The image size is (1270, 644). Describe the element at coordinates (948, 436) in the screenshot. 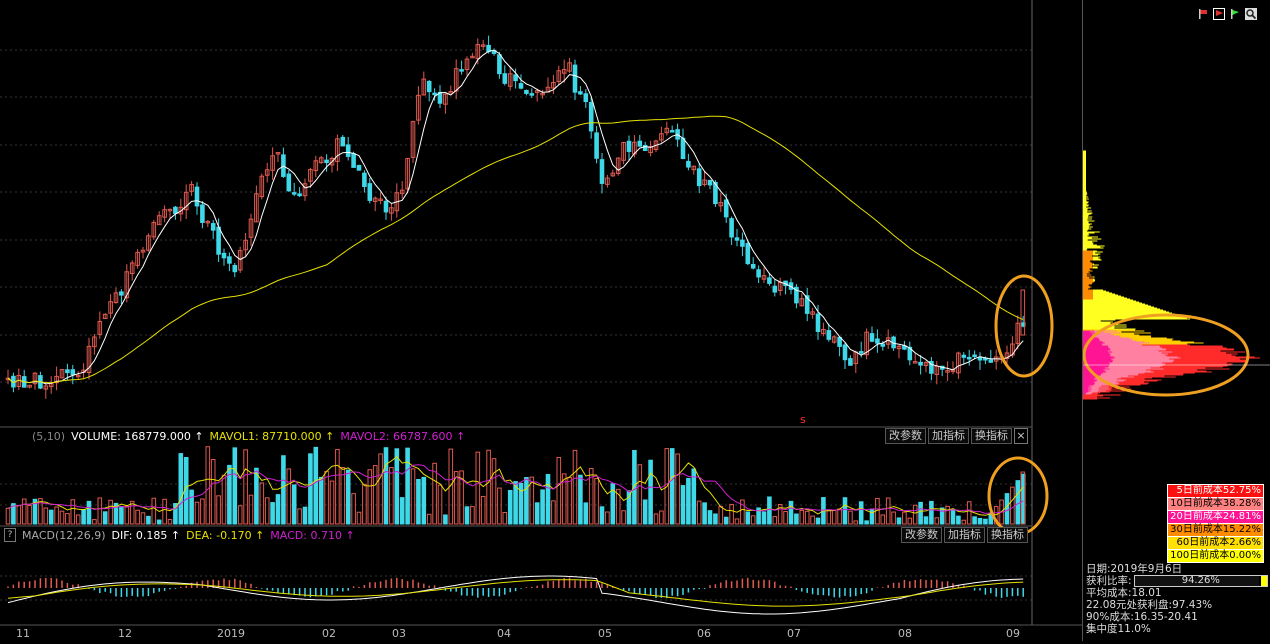

I see `add-indicator-button: 加指标` at that location.